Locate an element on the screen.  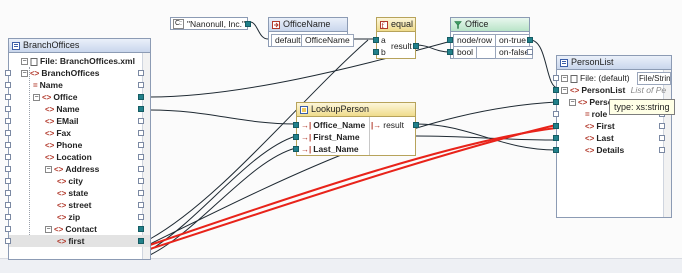
person-list-item: <> First is located at coordinates (612, 126).